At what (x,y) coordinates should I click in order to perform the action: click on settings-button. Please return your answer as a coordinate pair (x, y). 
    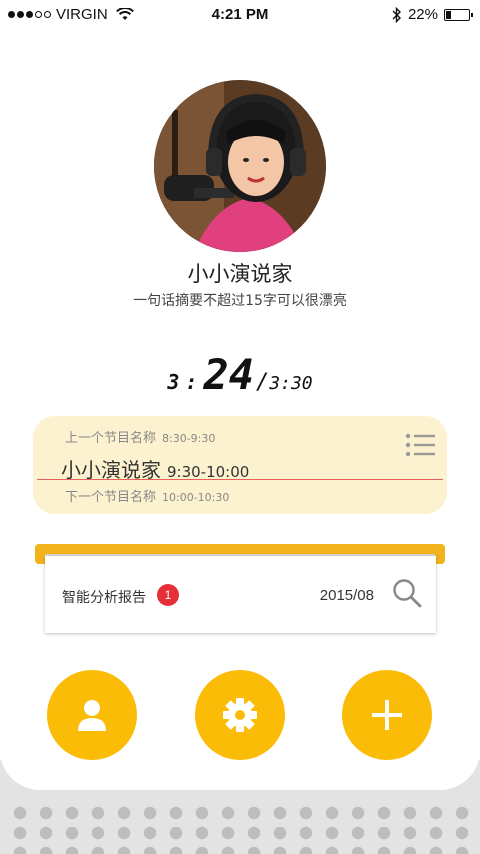
    Looking at the image, I should click on (240, 715).